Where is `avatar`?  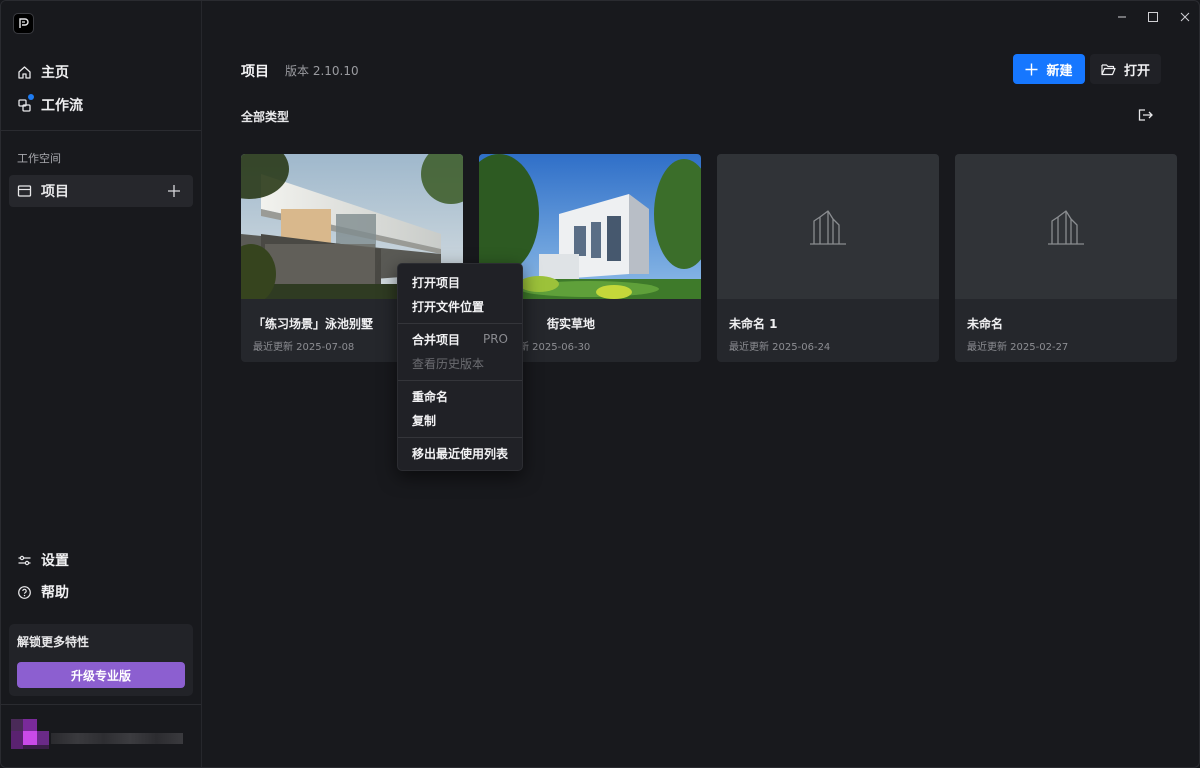 avatar is located at coordinates (17, 725).